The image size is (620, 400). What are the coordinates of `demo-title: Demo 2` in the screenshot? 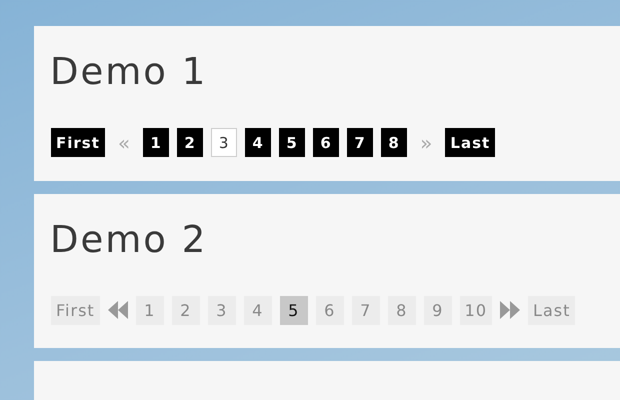 It's located at (129, 240).